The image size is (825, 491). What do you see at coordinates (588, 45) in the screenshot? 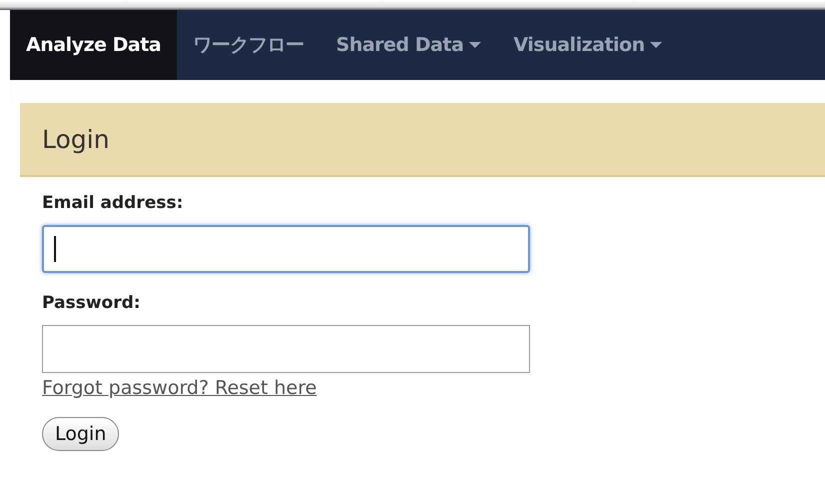
I see `nav-tab: Visualization` at bounding box center [588, 45].